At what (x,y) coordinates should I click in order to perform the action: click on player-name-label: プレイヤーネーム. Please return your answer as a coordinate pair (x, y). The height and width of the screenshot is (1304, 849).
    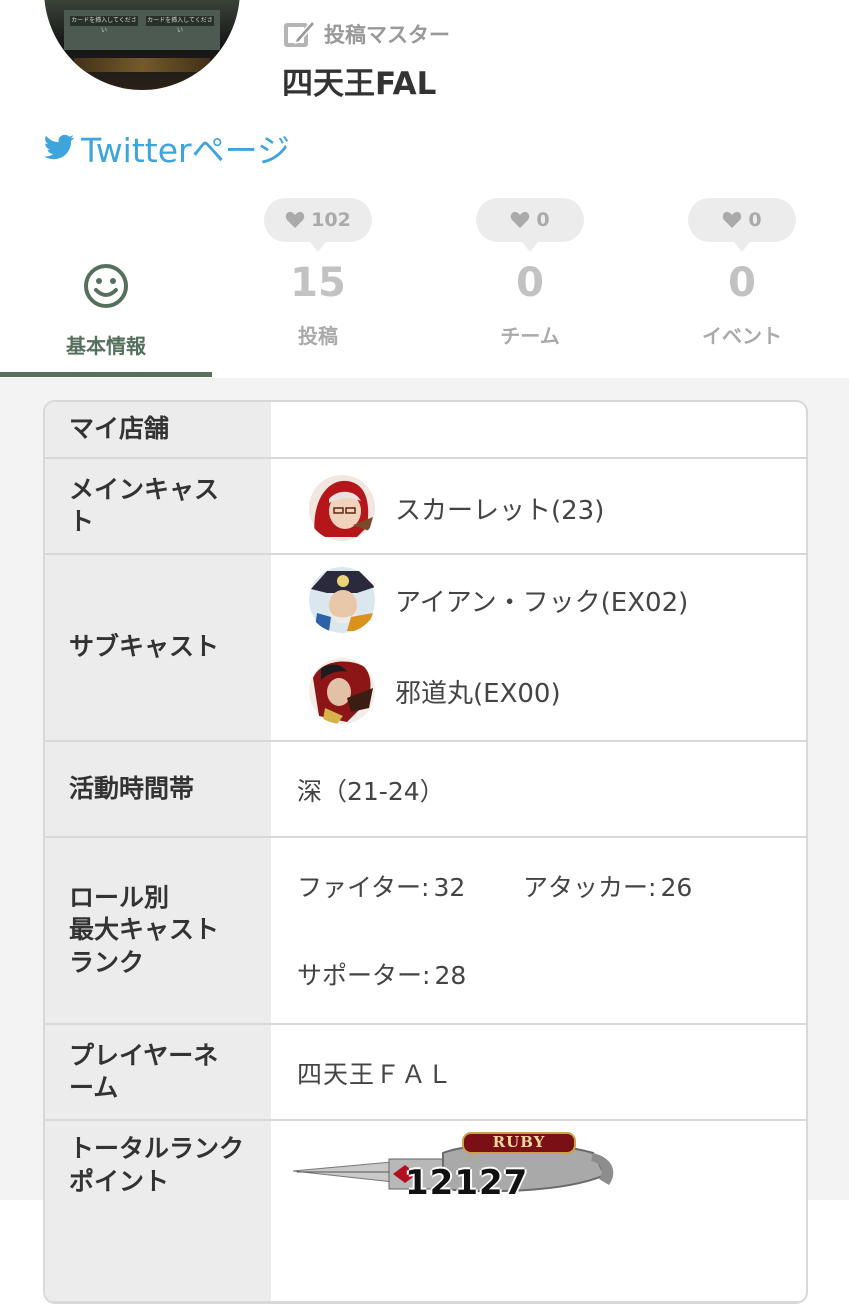
    Looking at the image, I should click on (158, 1072).